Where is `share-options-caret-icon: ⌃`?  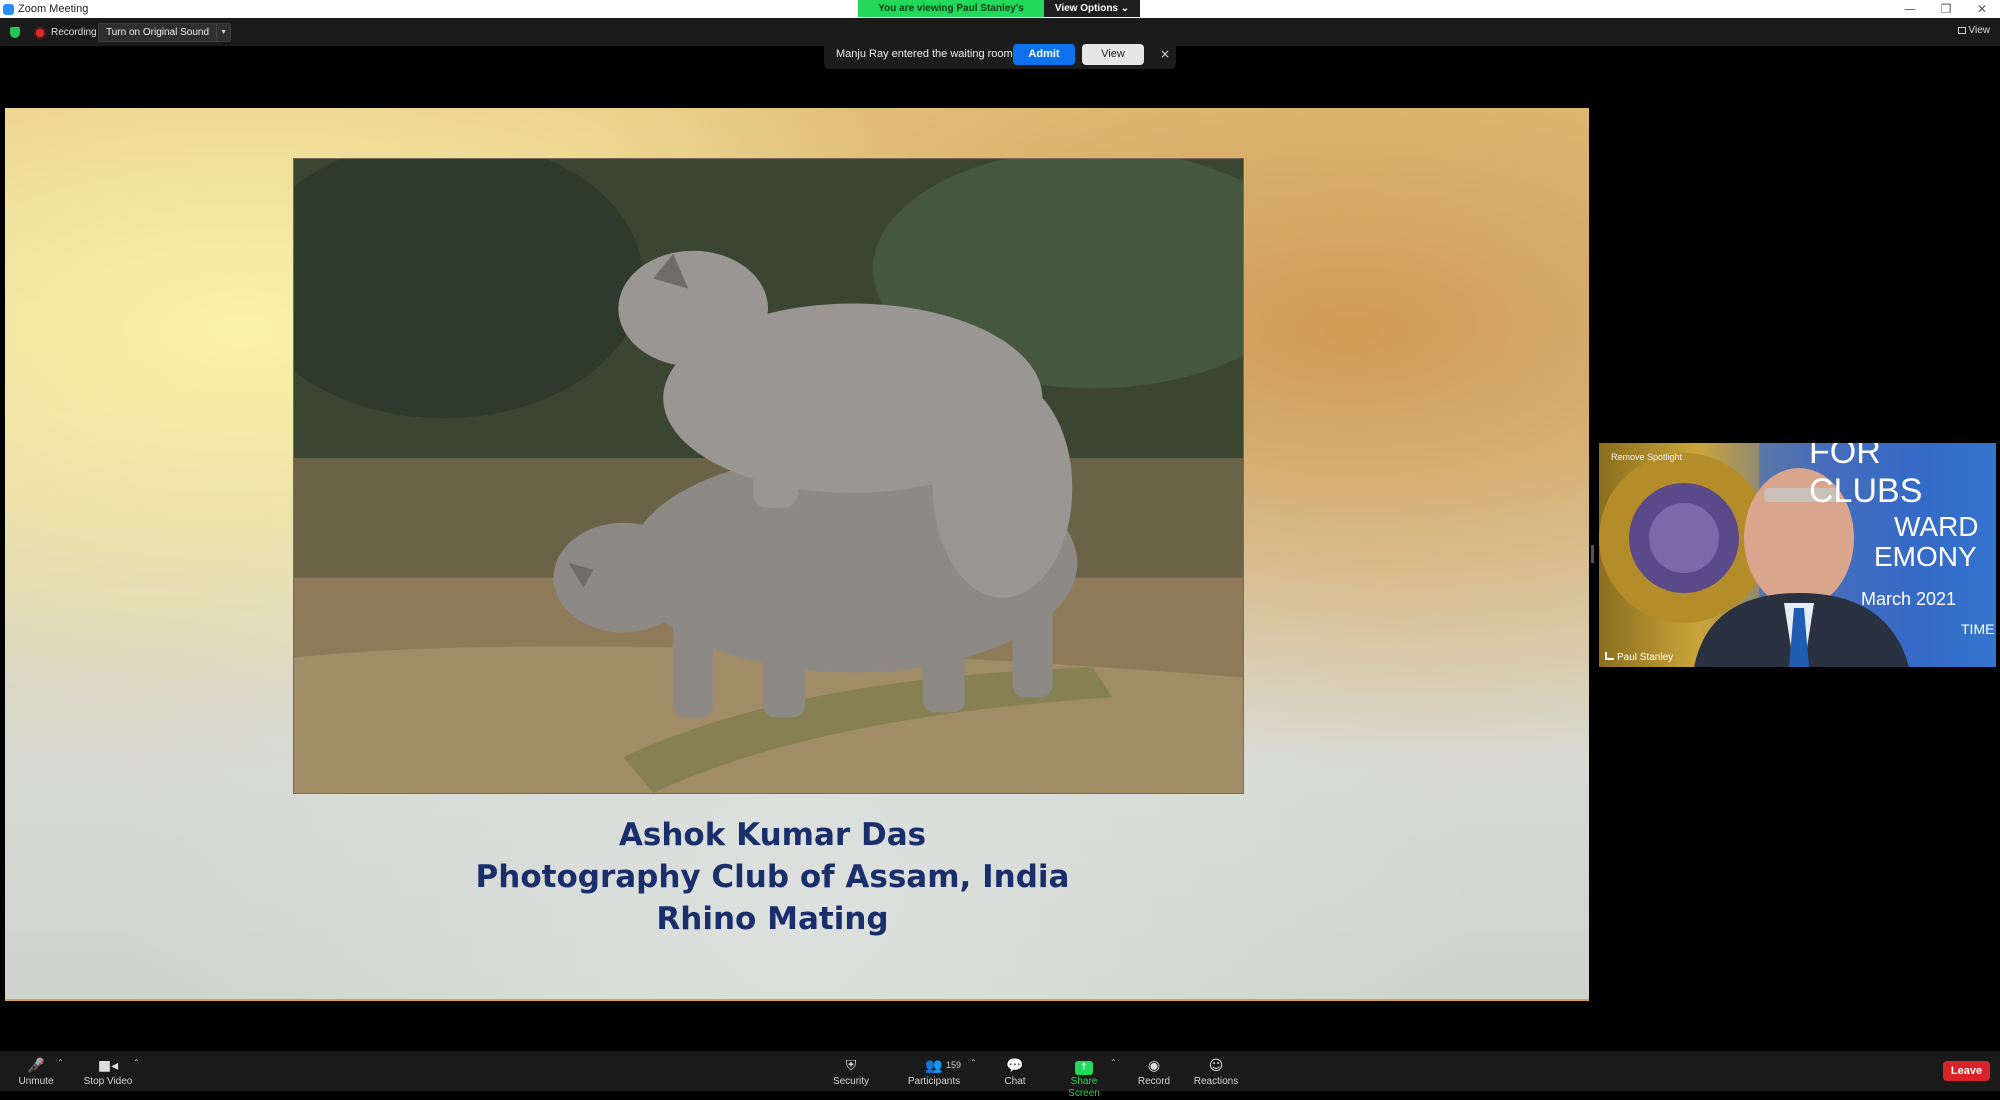 share-options-caret-icon: ⌃ is located at coordinates (1113, 1062).